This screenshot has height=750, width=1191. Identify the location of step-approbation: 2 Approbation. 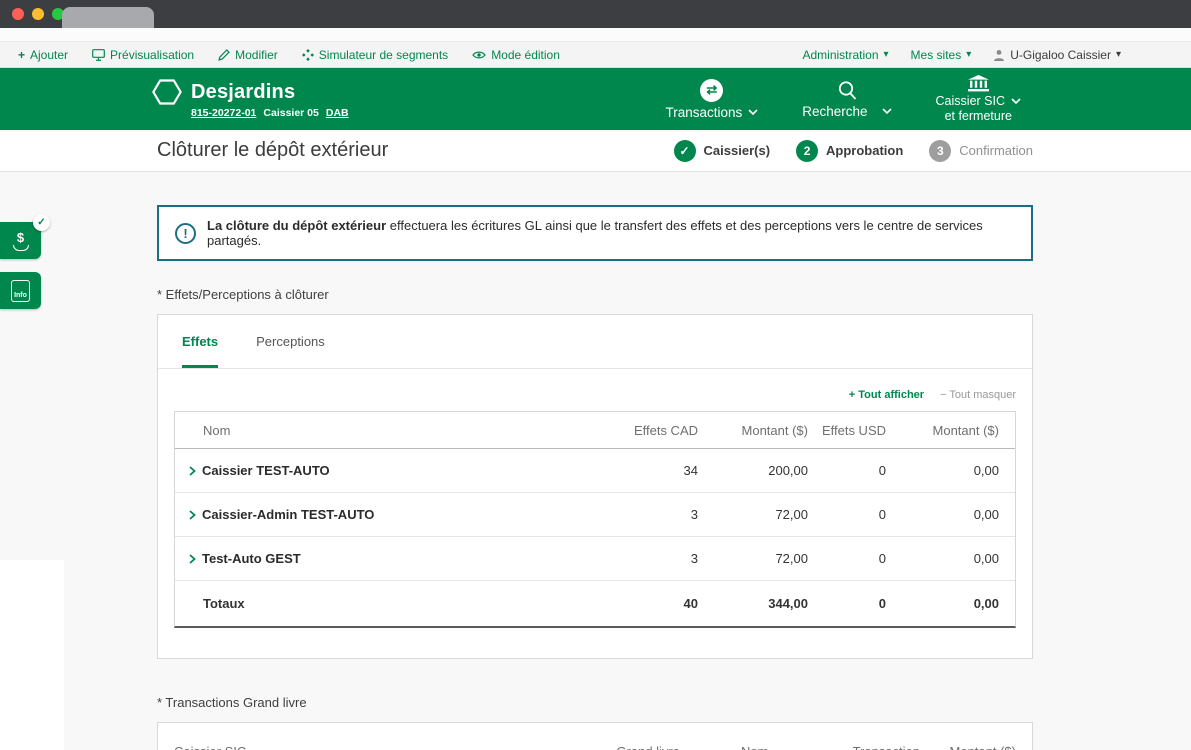
(850, 150).